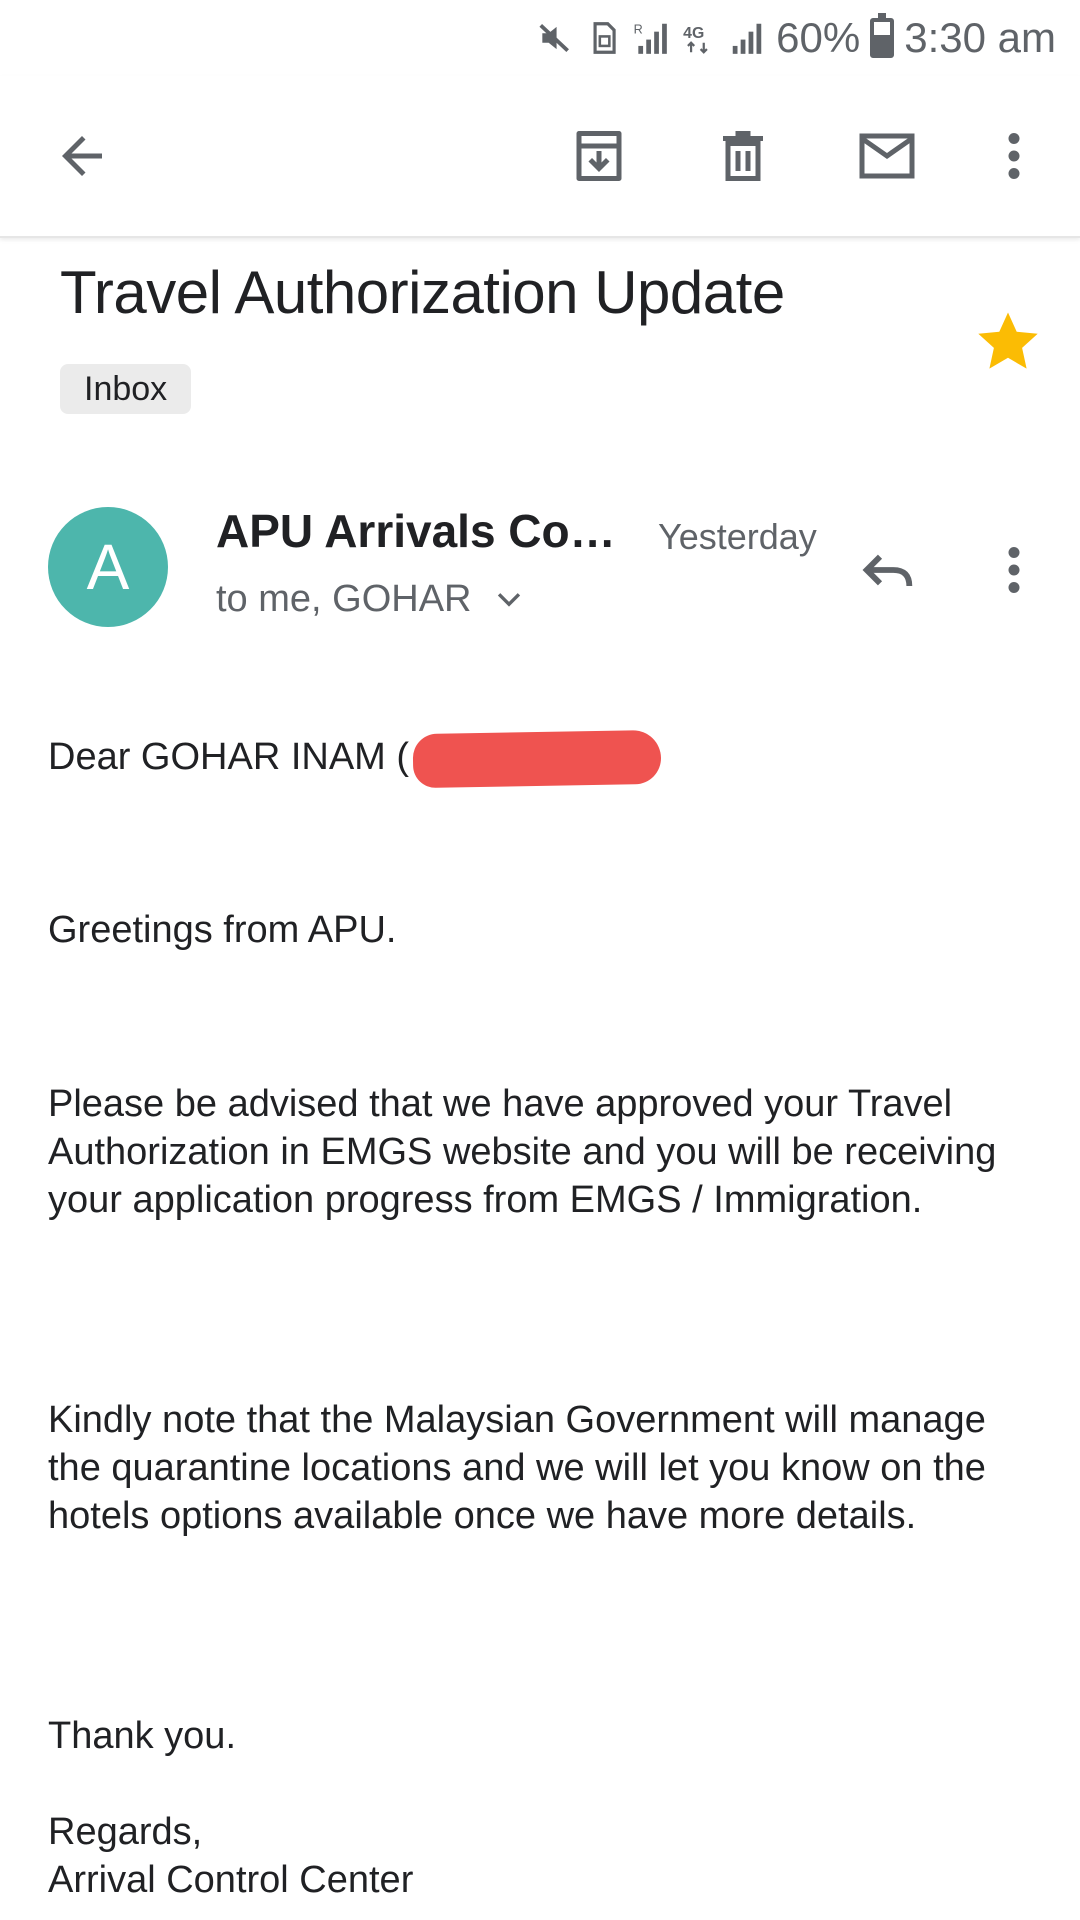 This screenshot has width=1080, height=1920. Describe the element at coordinates (108, 567) in the screenshot. I see `avatar: A` at that location.